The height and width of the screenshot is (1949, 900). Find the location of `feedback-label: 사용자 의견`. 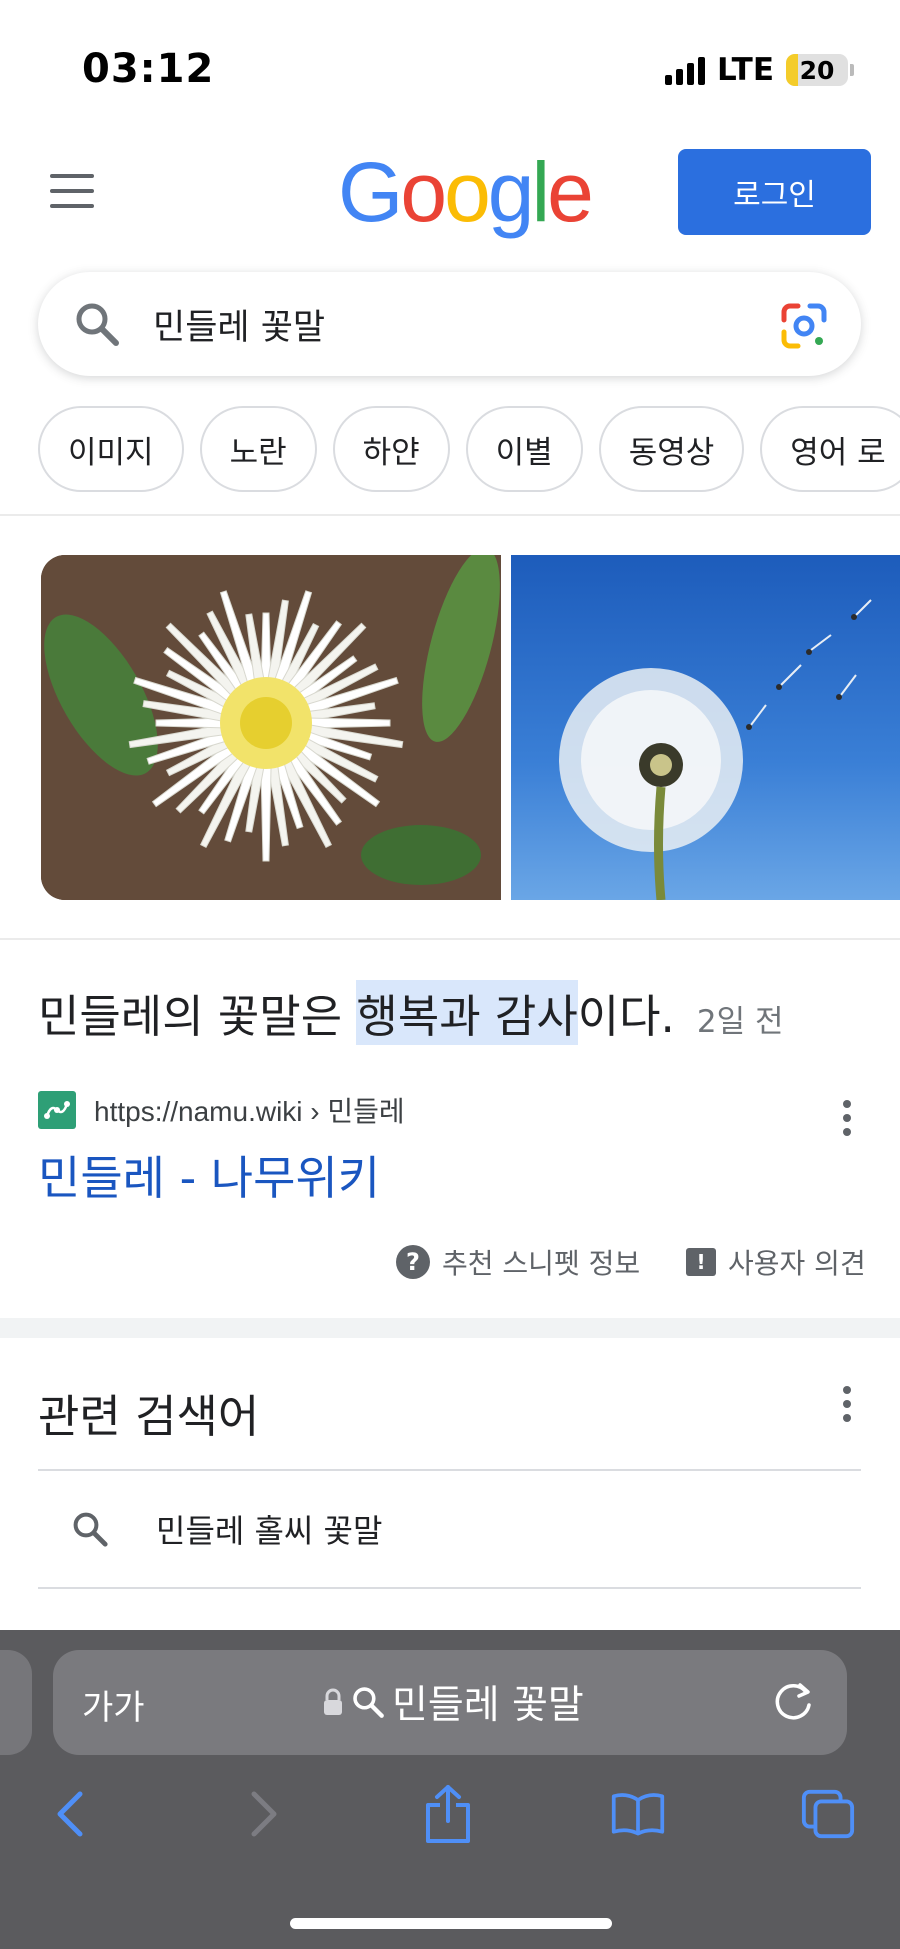

feedback-label: 사용자 의견 is located at coordinates (797, 1263).